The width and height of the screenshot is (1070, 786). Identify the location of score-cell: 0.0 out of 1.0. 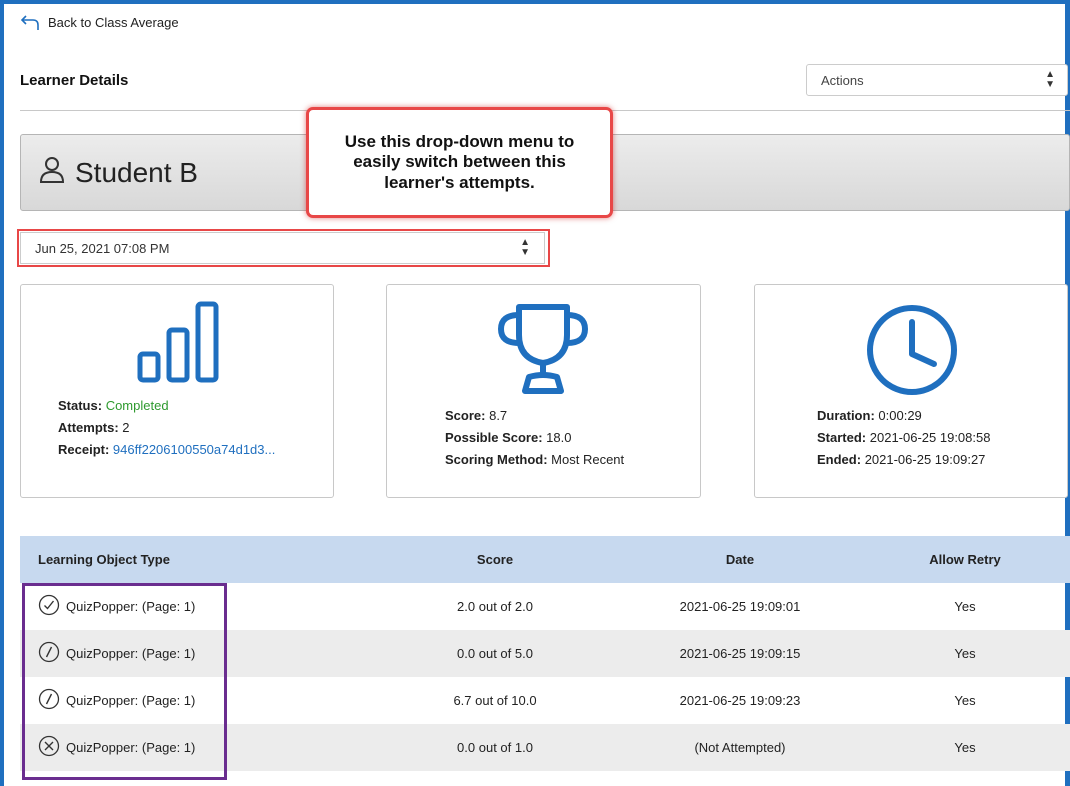
(495, 747).